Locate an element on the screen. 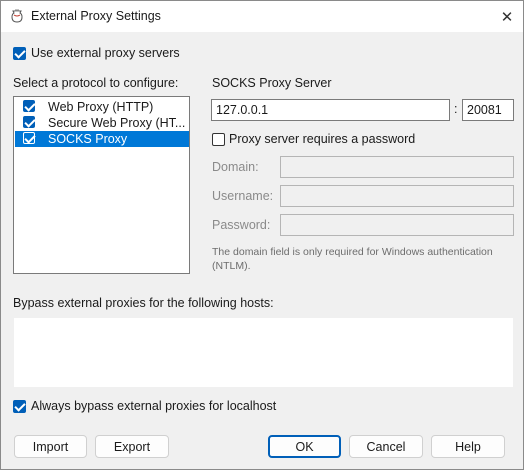 The width and height of the screenshot is (524, 470). import-button: Import is located at coordinates (50, 446).